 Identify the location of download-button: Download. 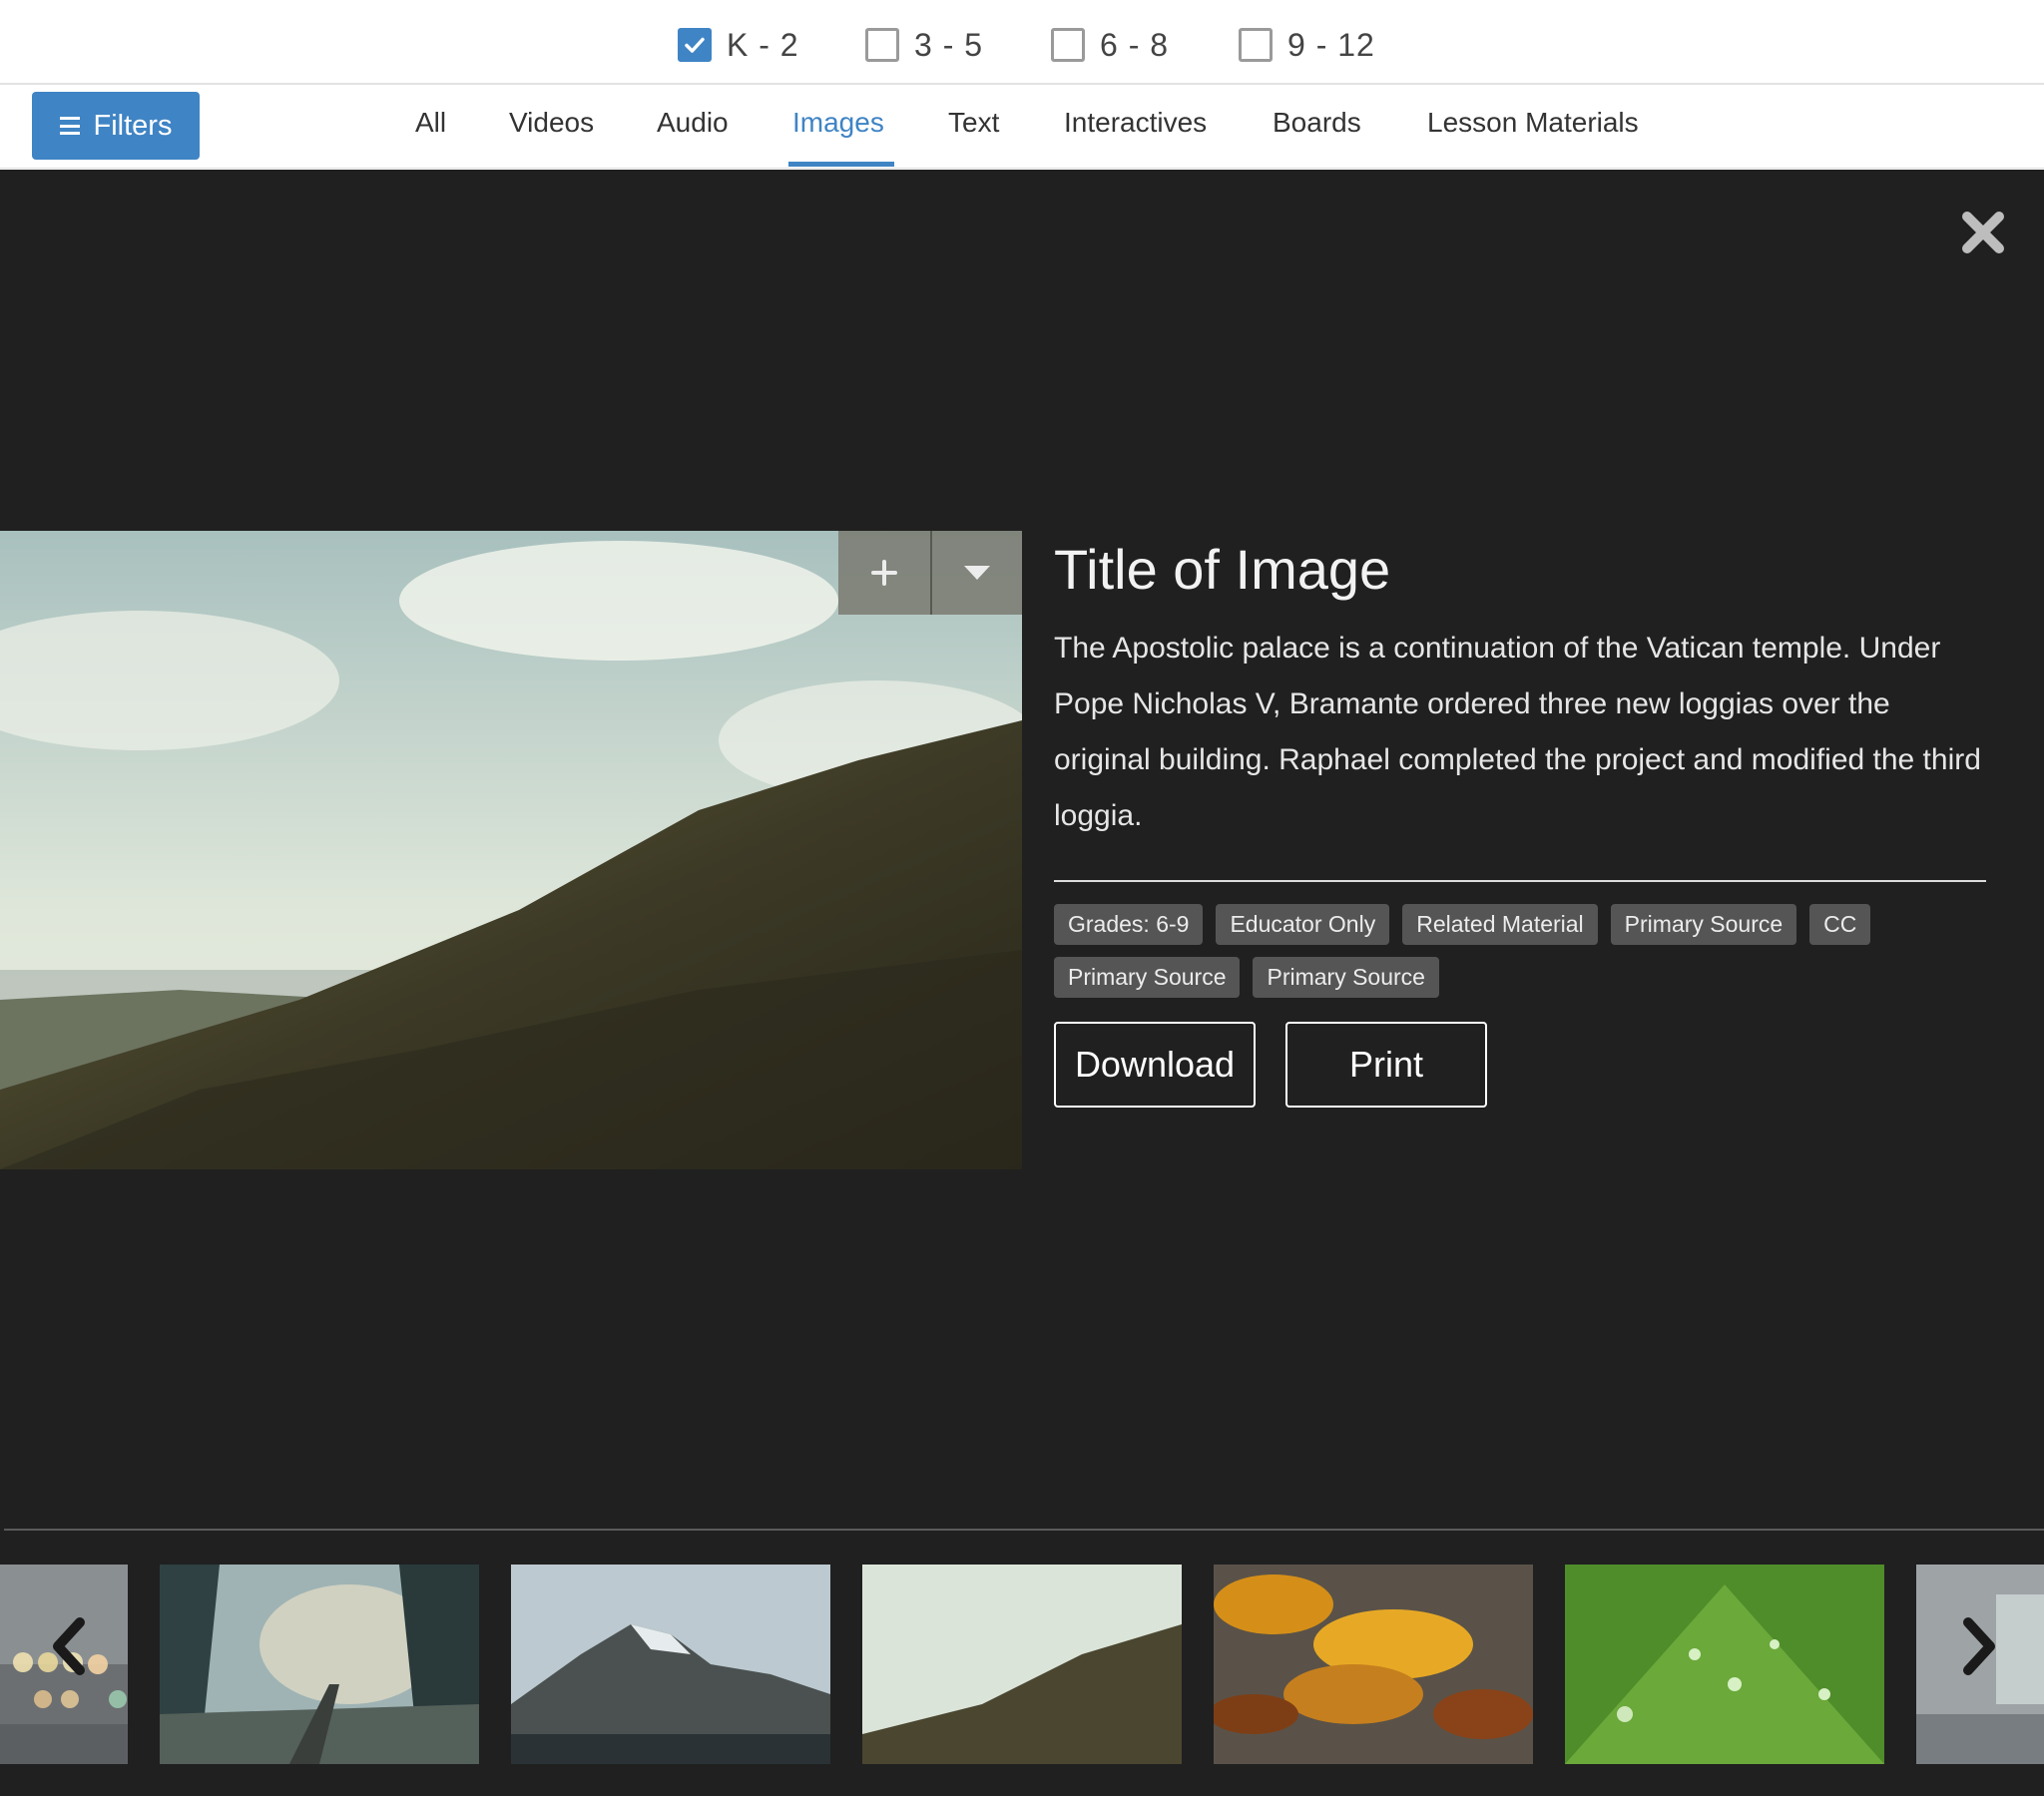
(1155, 1064).